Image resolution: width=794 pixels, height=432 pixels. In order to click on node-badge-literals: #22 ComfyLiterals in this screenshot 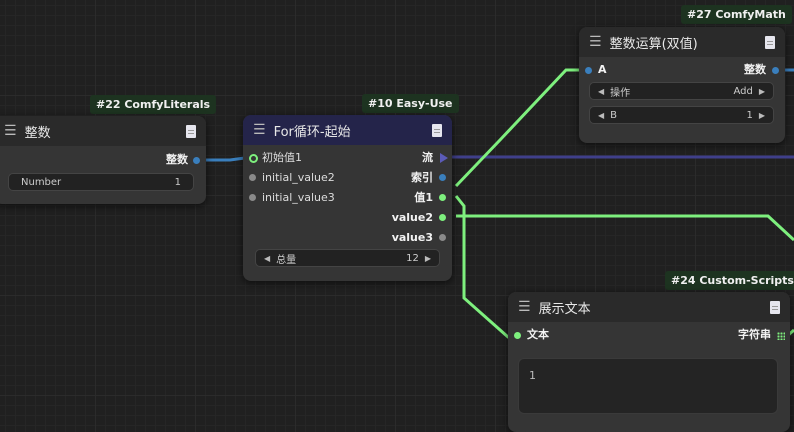, I will do `click(153, 104)`.